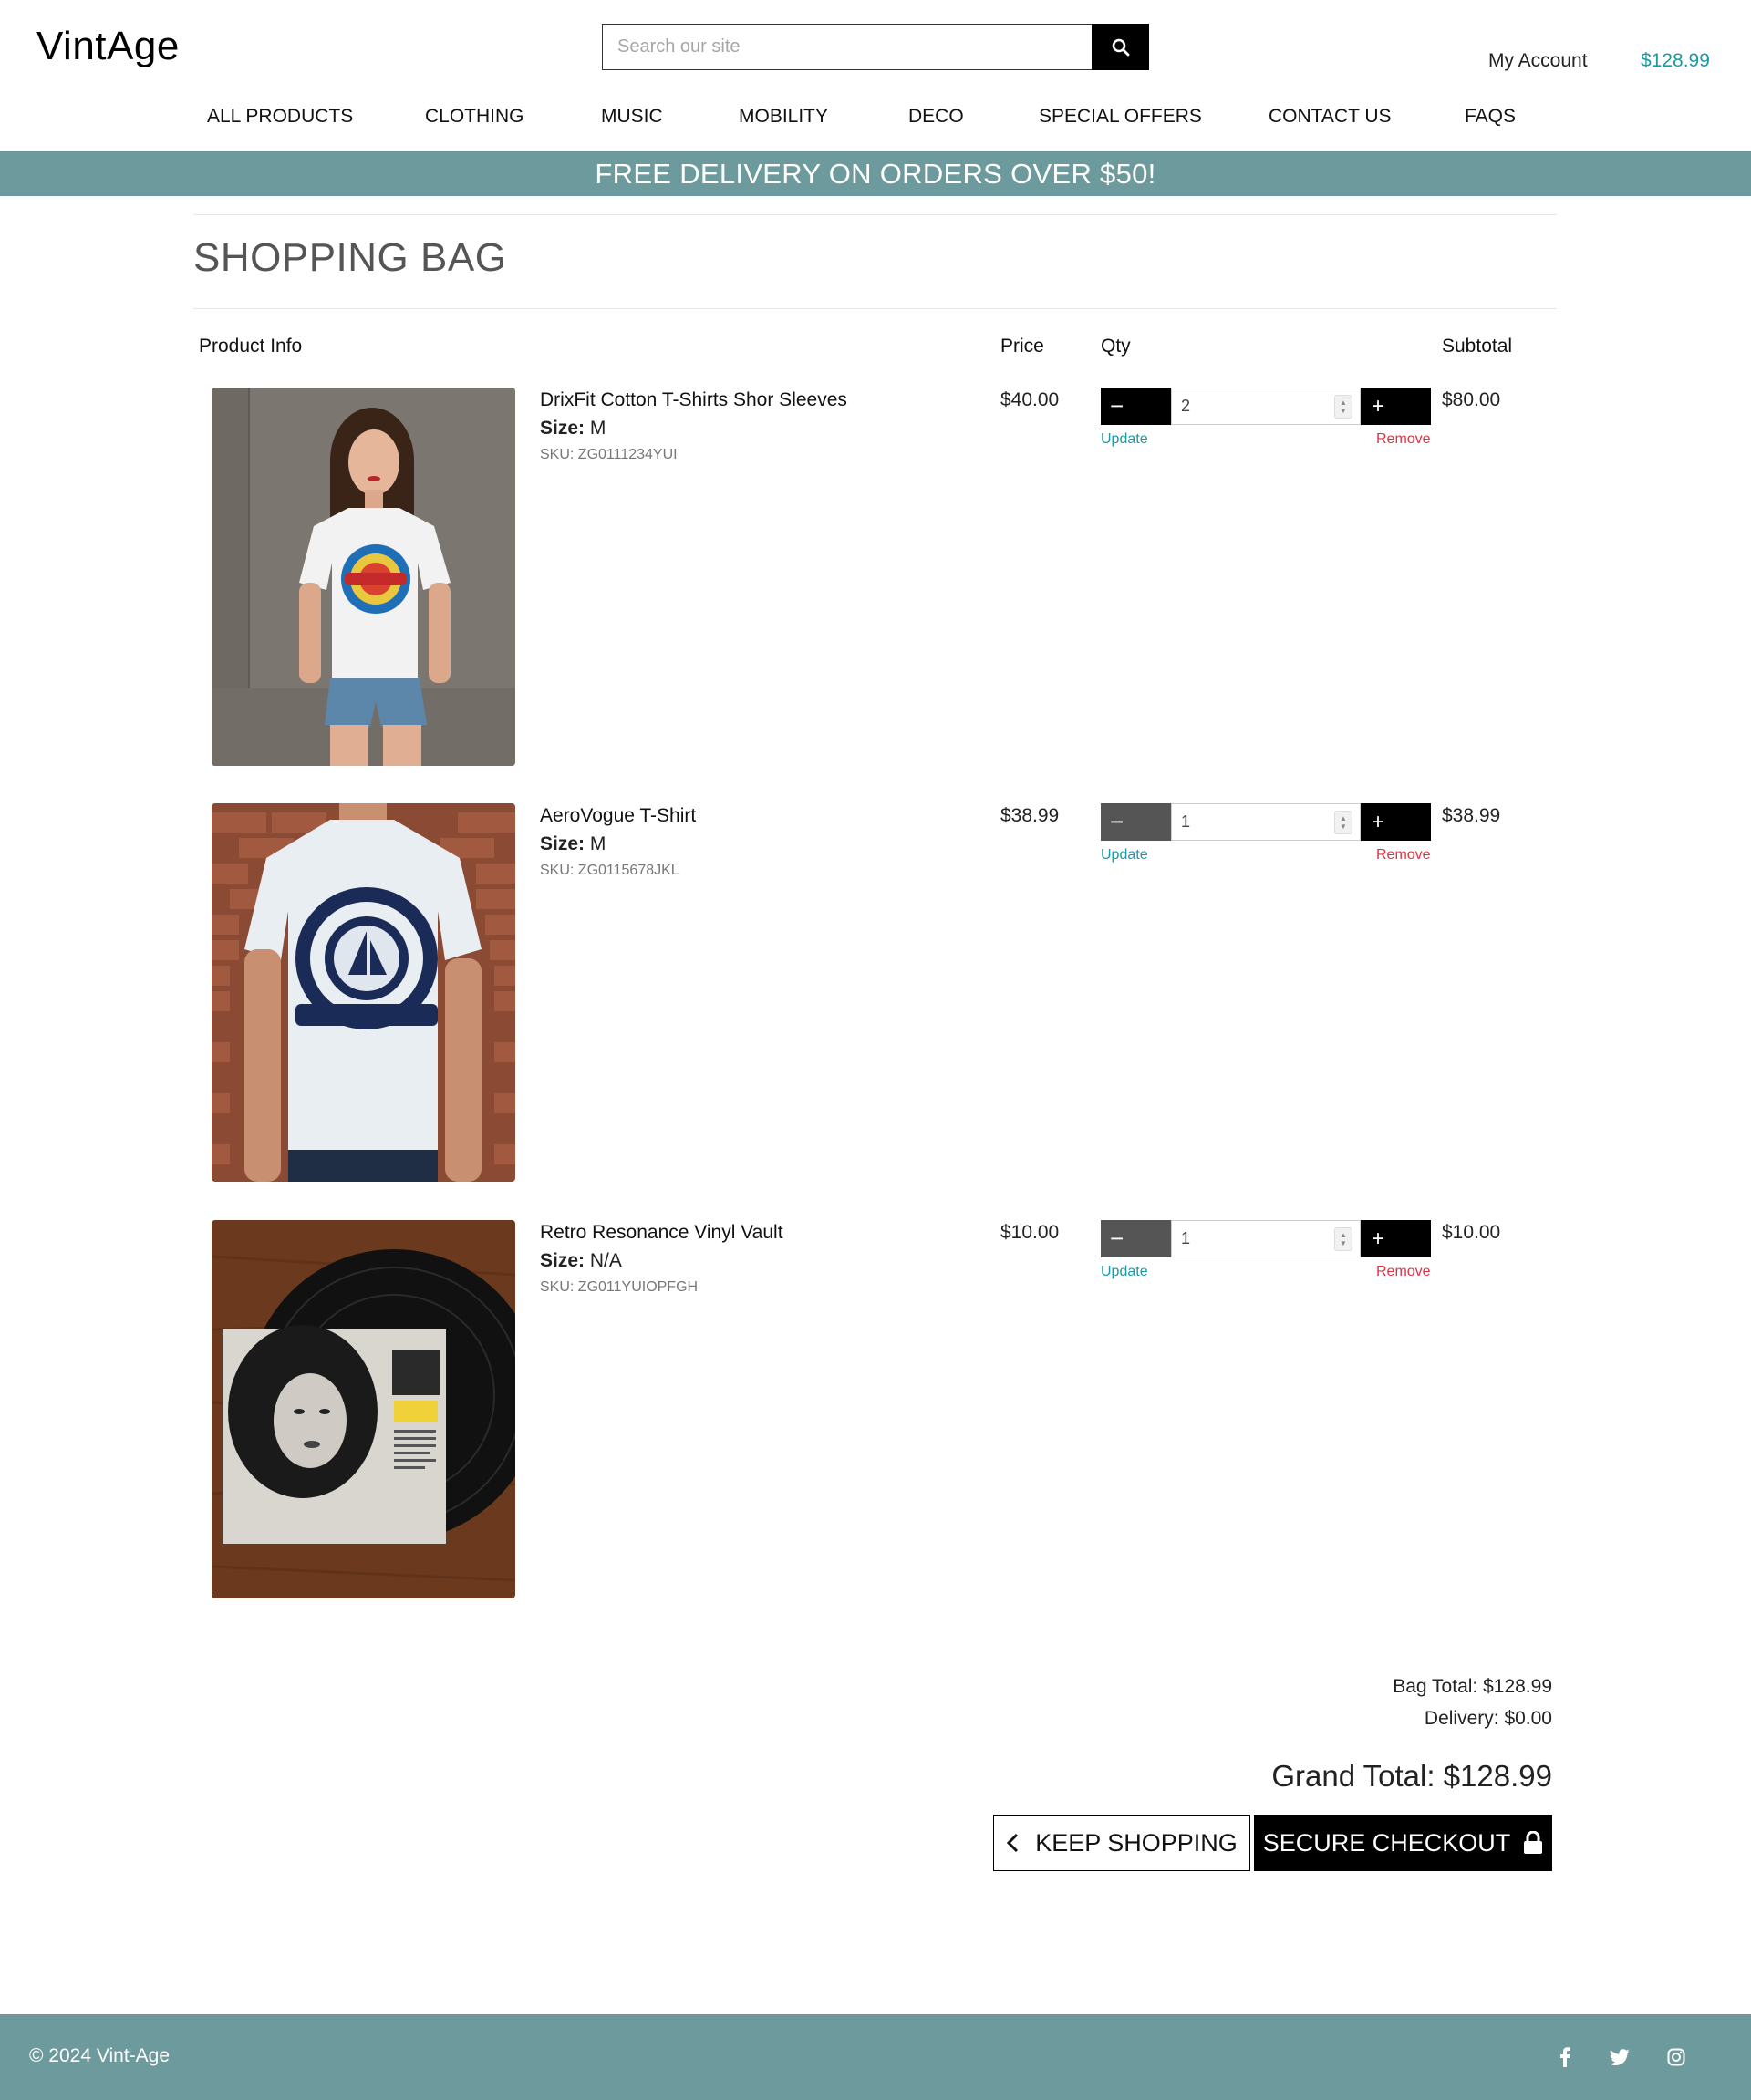 The width and height of the screenshot is (1751, 2100). I want to click on bag-total: Bag Total: $128.99, so click(1472, 1686).